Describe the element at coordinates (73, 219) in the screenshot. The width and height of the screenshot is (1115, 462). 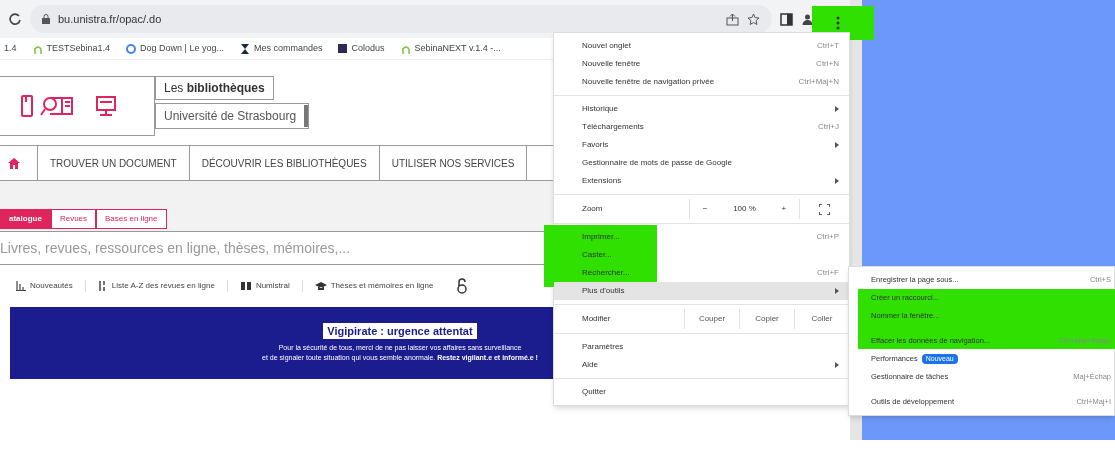
I see `search-tab: Revues` at that location.